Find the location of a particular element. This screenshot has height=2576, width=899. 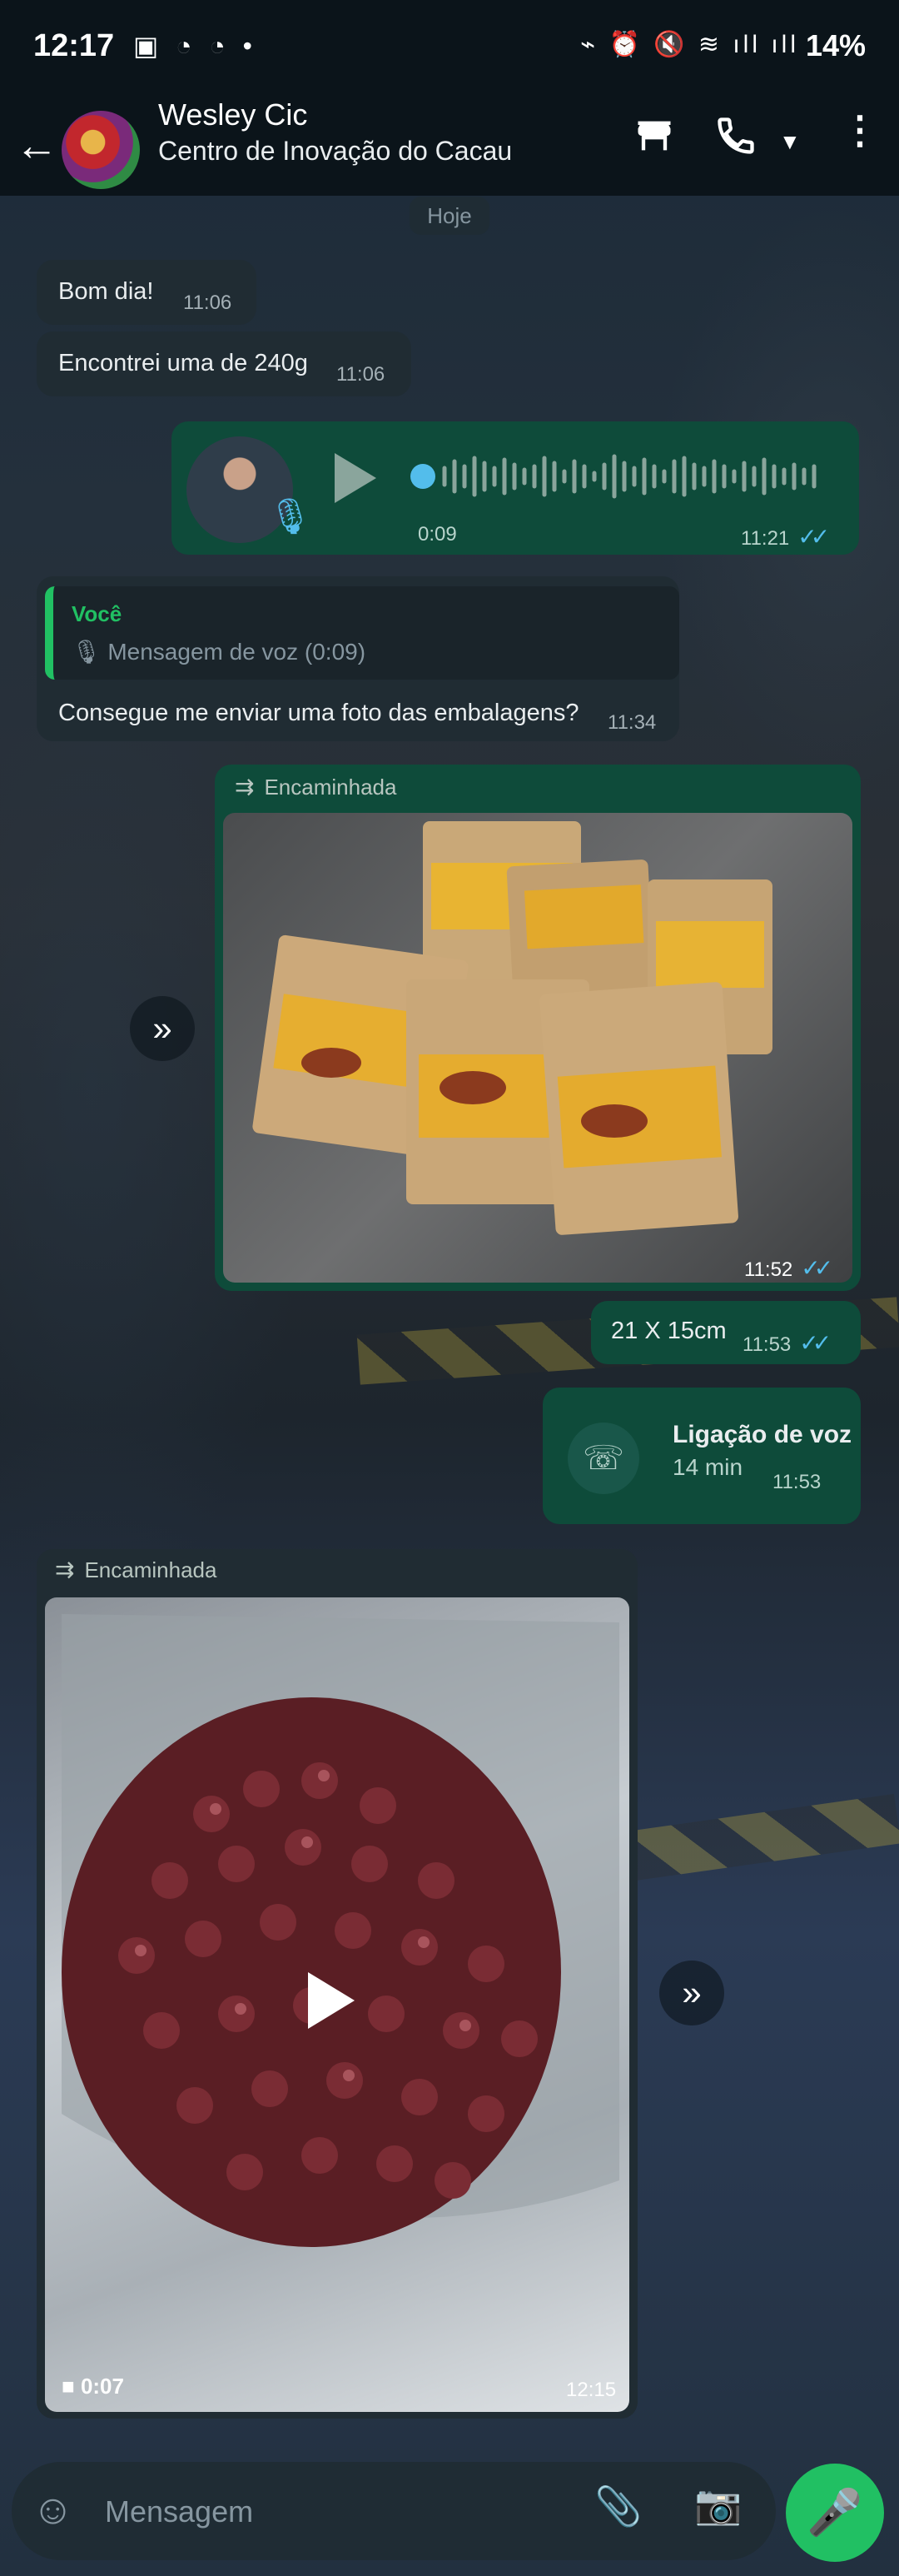

contact-name: Wesley Cic is located at coordinates (232, 114).